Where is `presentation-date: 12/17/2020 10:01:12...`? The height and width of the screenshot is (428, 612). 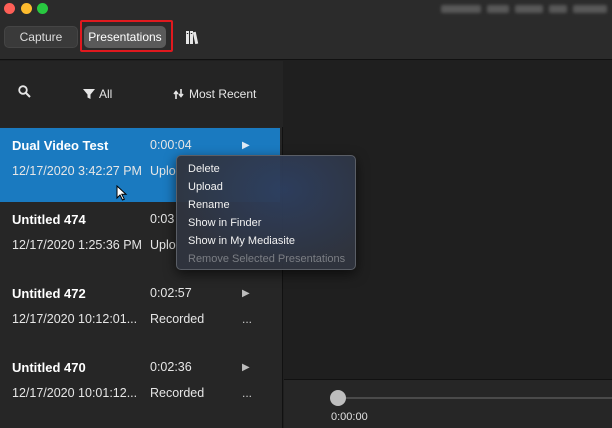 presentation-date: 12/17/2020 10:01:12... is located at coordinates (75, 393).